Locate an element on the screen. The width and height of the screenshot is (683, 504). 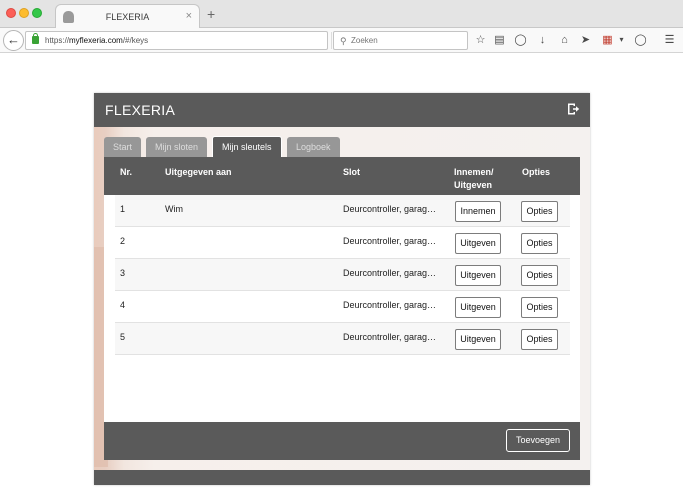
pocket-icon: ◯ is located at coordinates (520, 40).